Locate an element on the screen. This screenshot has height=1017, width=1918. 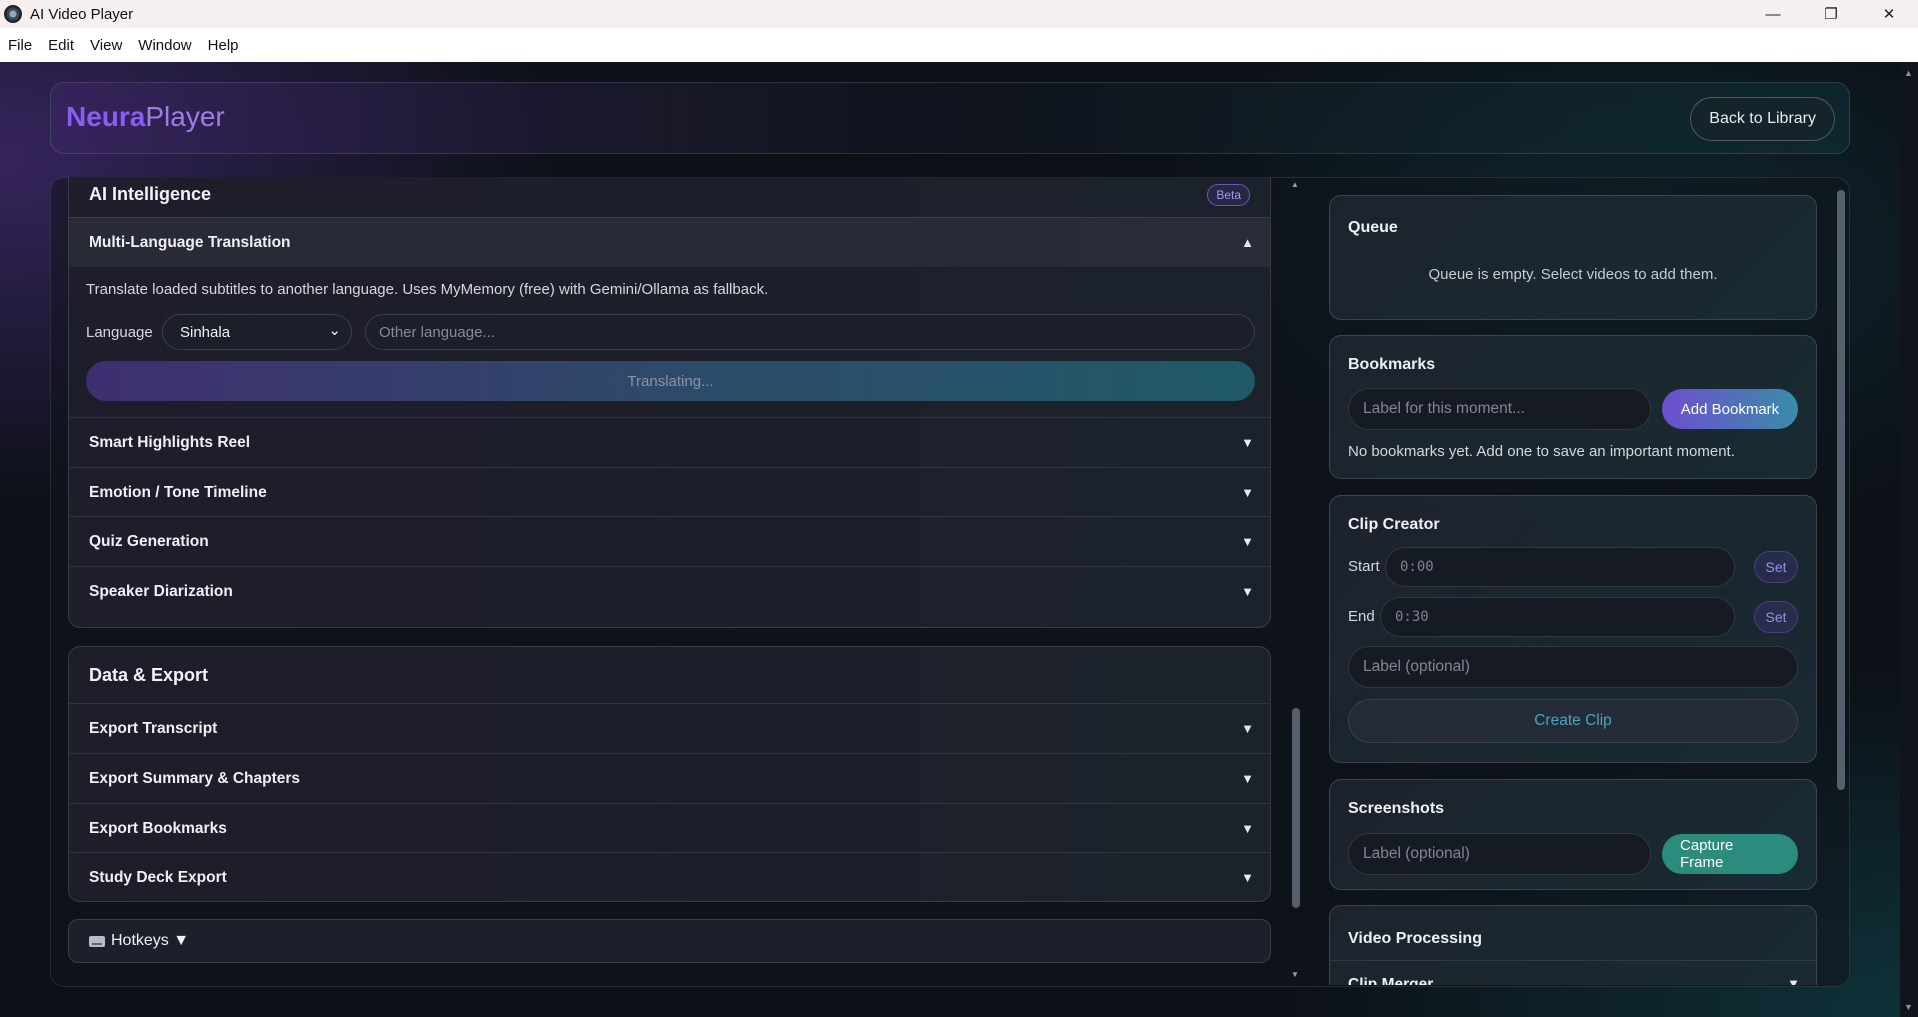
chevron-down-icon: ⌄ is located at coordinates (334, 330).